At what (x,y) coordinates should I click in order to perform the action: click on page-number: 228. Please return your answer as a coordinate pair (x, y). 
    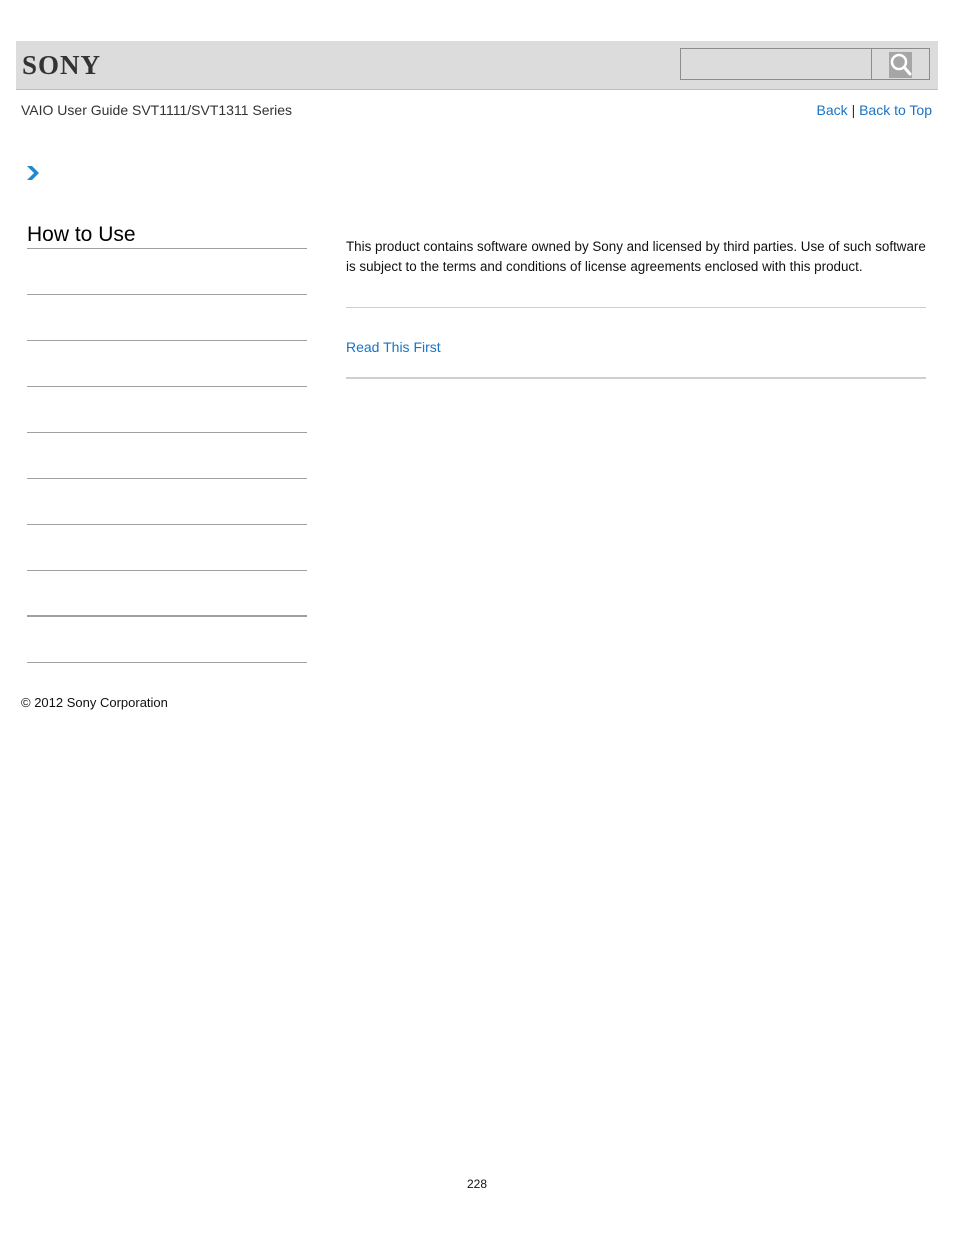
    Looking at the image, I should click on (477, 1184).